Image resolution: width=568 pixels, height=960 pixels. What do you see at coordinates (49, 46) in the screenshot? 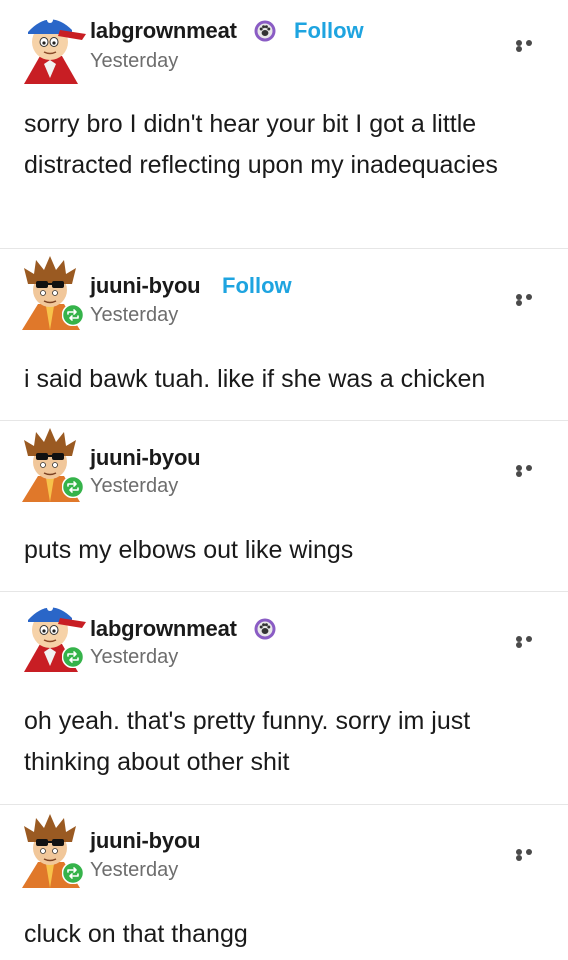
I see `red-cap-character-avatar` at bounding box center [49, 46].